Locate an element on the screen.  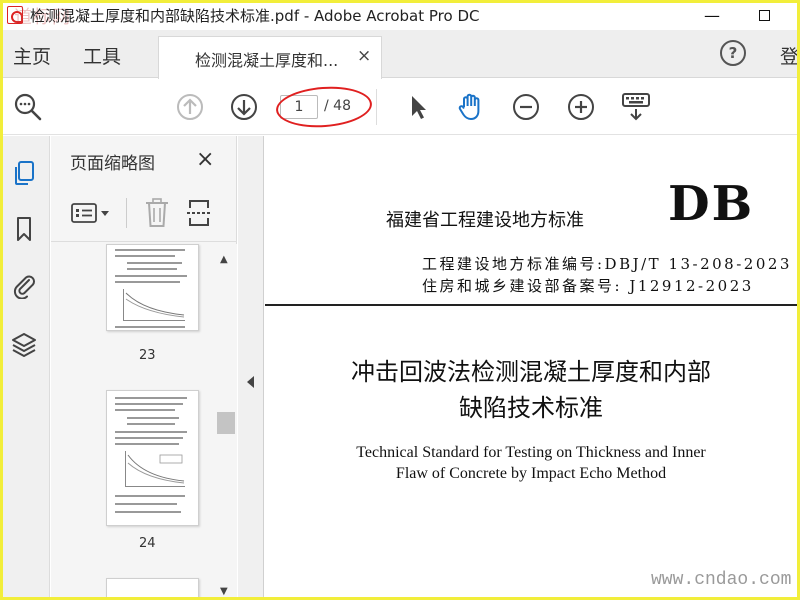
maximize-icon is located at coordinates (764, 15).